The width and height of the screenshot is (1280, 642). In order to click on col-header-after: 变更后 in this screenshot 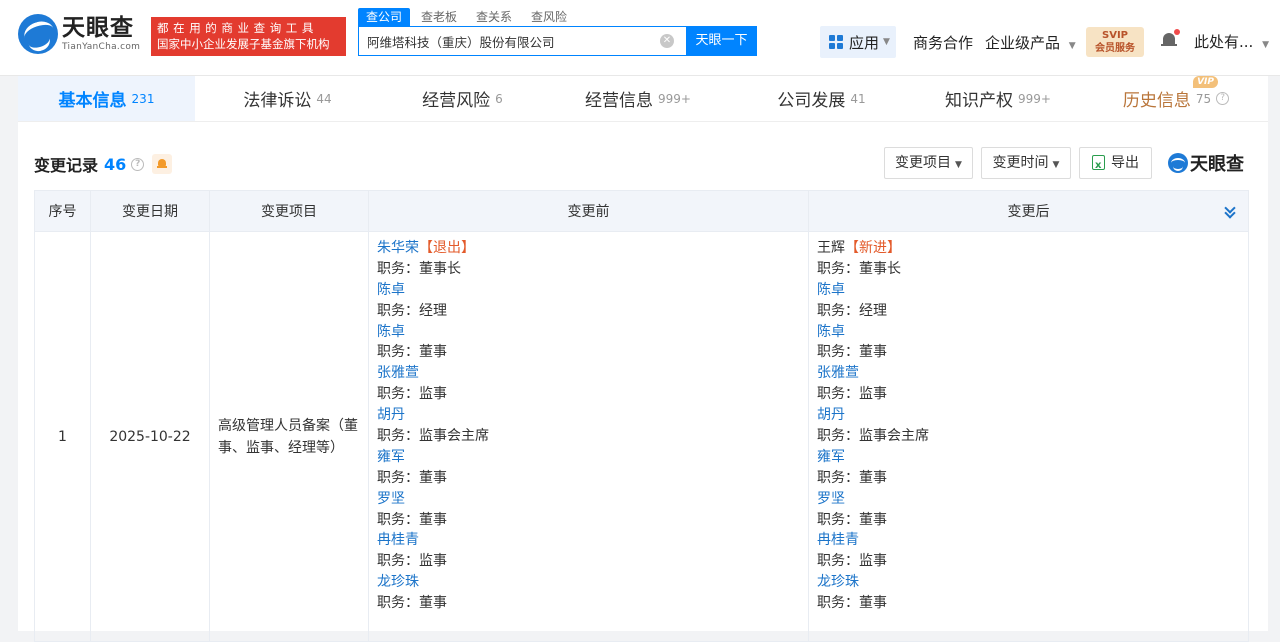, I will do `click(1028, 211)`.